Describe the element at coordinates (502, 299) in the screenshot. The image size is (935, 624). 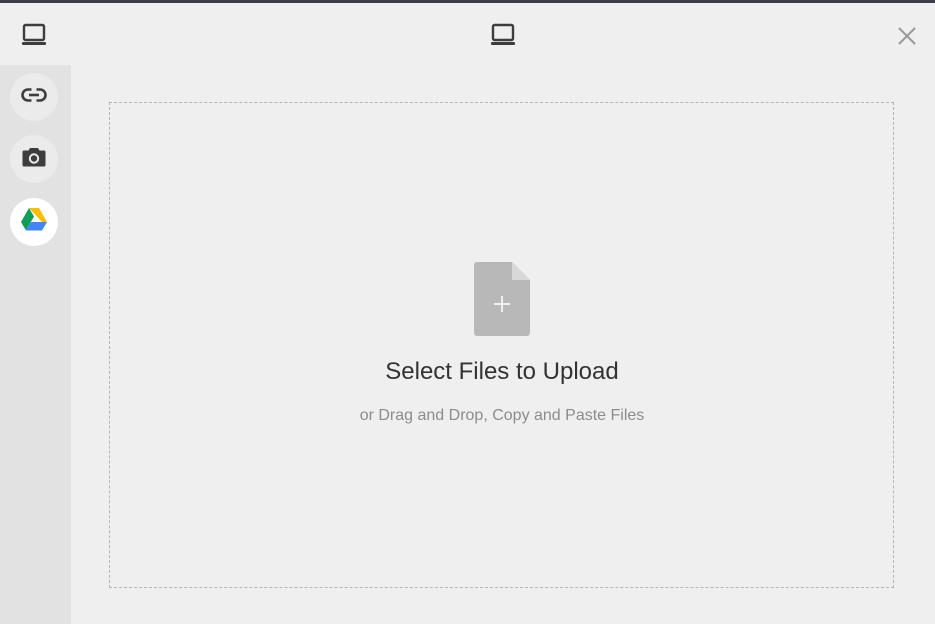
I see `file-plus-icon` at that location.